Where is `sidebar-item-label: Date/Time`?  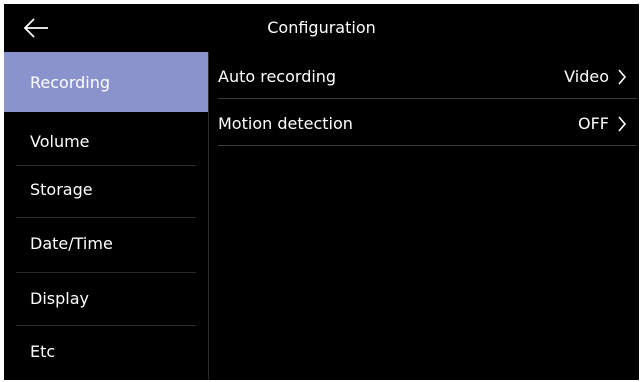 sidebar-item-label: Date/Time is located at coordinates (71, 243).